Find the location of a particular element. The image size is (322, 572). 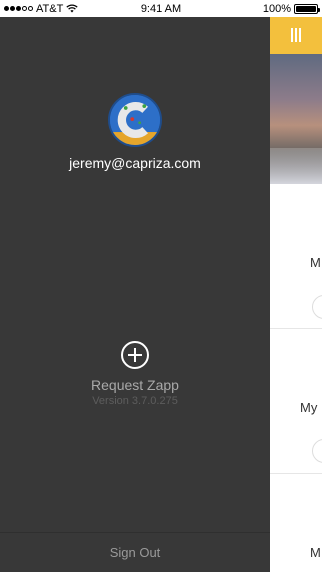

main-header is located at coordinates (296, 35).